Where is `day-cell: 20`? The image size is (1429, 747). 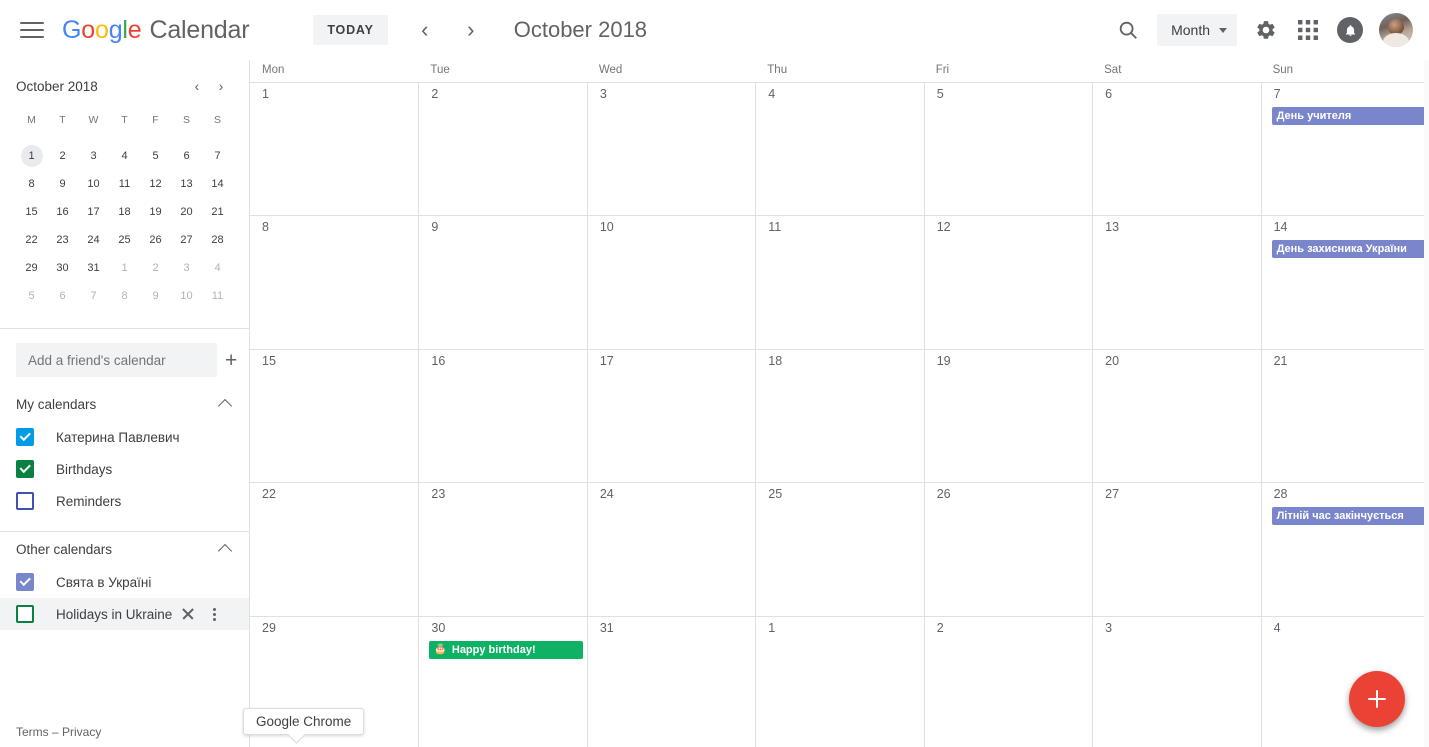 day-cell: 20 is located at coordinates (1176, 416).